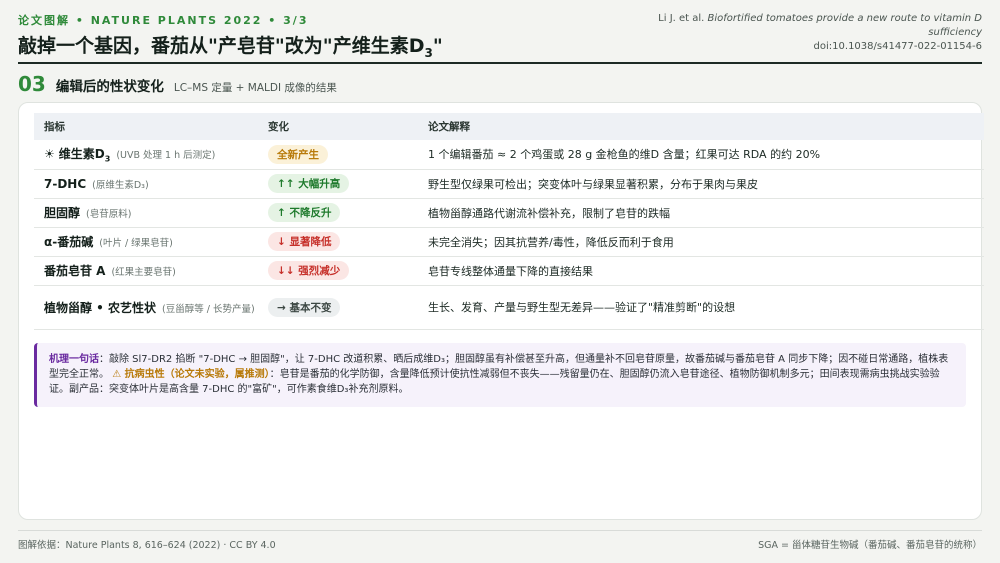  Describe the element at coordinates (100, 307) in the screenshot. I see `indicator-name: 植物甾醇 • 农艺性状` at that location.